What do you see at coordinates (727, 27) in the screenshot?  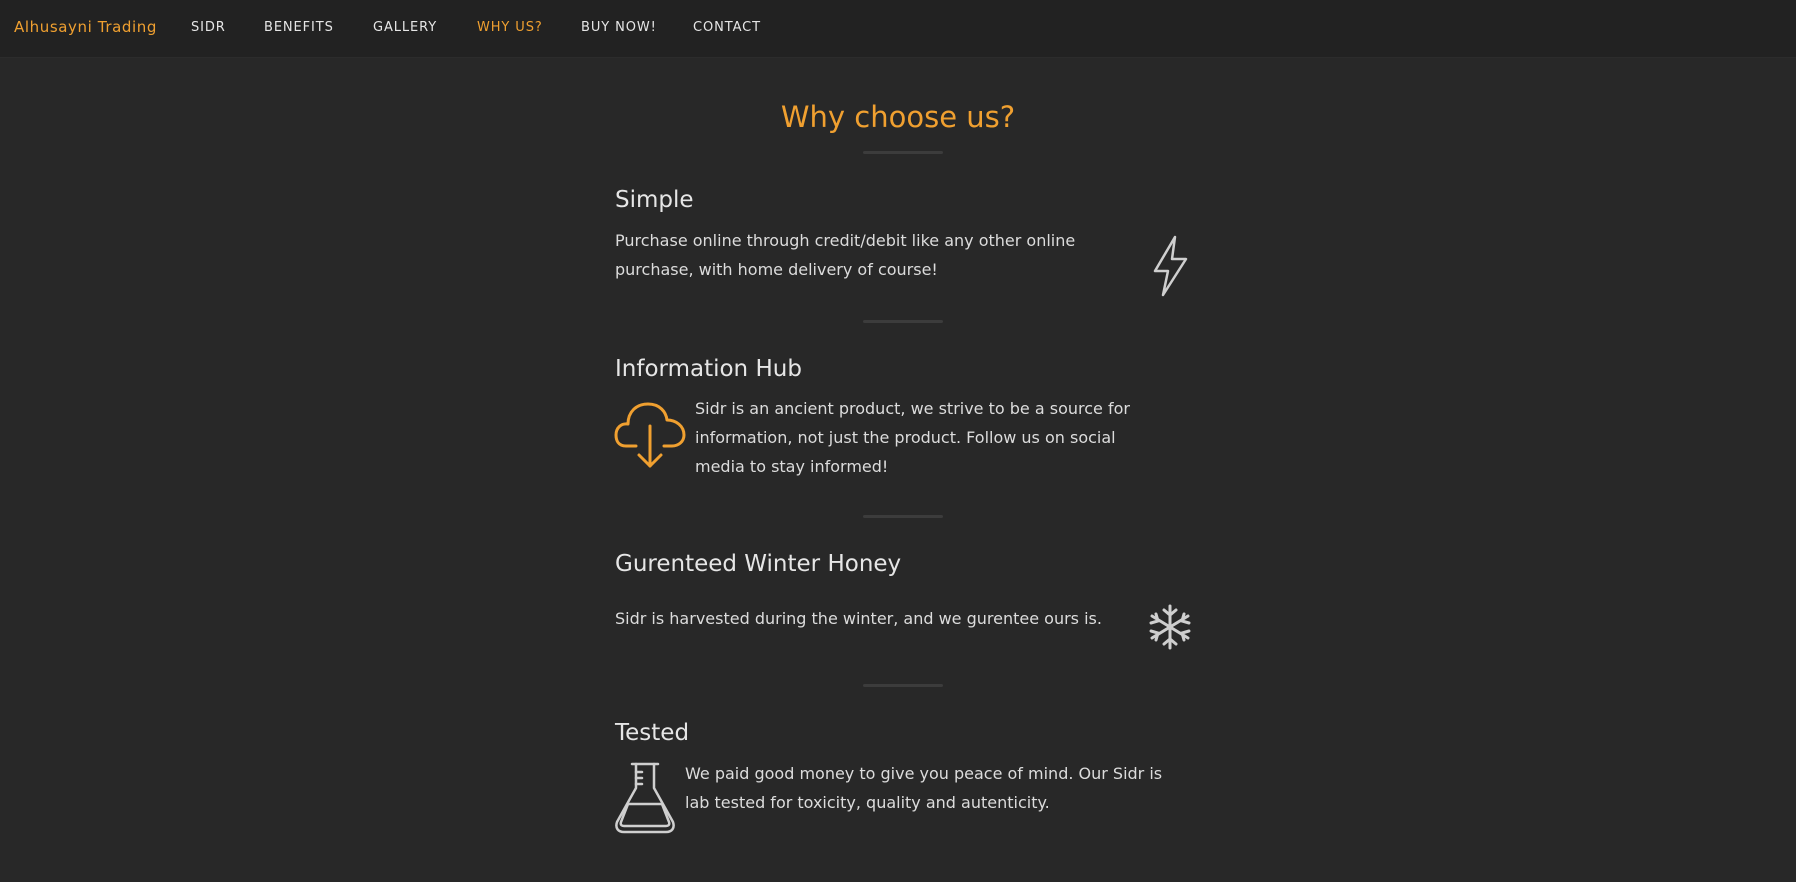 I see `nav-item-contact: CONTACT` at bounding box center [727, 27].